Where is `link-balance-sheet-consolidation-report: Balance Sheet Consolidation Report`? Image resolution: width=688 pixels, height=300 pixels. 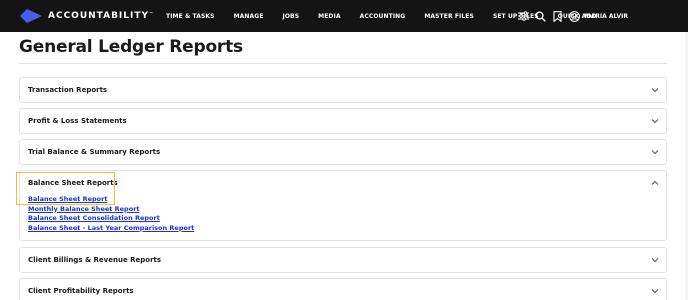
link-balance-sheet-consolidation-report: Balance Sheet Consolidation Report is located at coordinates (347, 219).